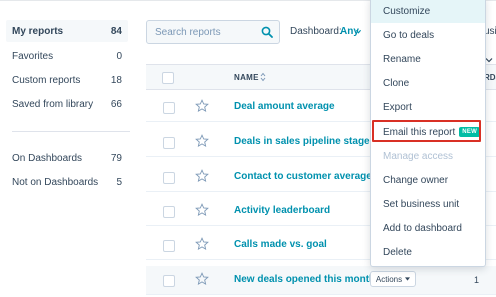 This screenshot has height=297, width=496. Describe the element at coordinates (267, 32) in the screenshot. I see `search-icon` at that location.